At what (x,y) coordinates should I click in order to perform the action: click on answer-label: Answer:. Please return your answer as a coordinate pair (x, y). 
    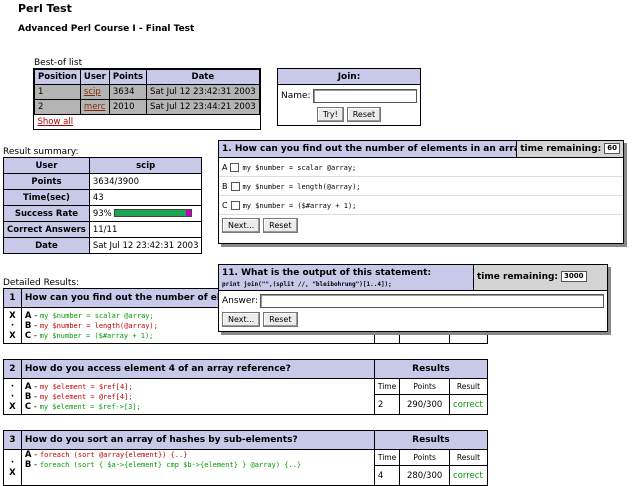
    Looking at the image, I should click on (240, 301).